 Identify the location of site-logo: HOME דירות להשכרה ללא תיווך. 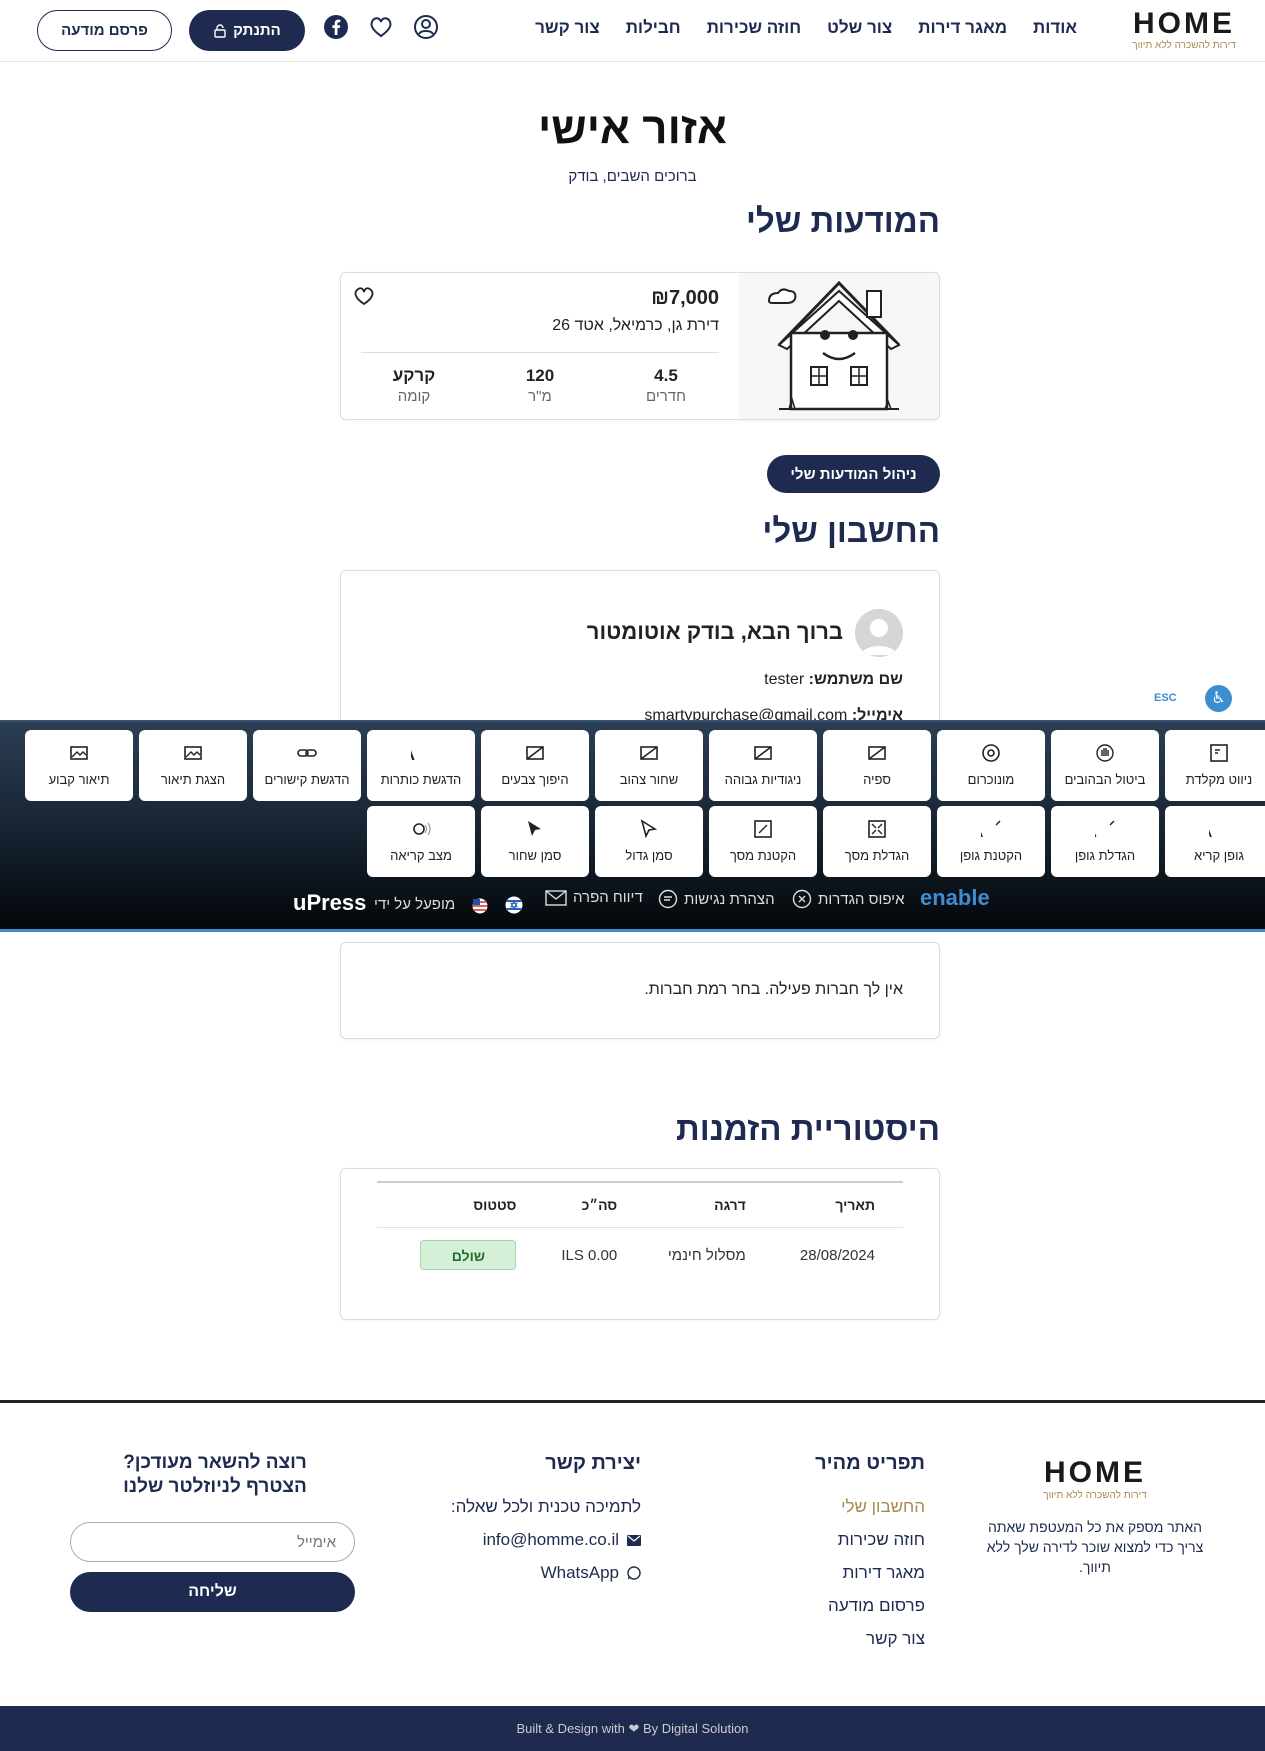
(1184, 30).